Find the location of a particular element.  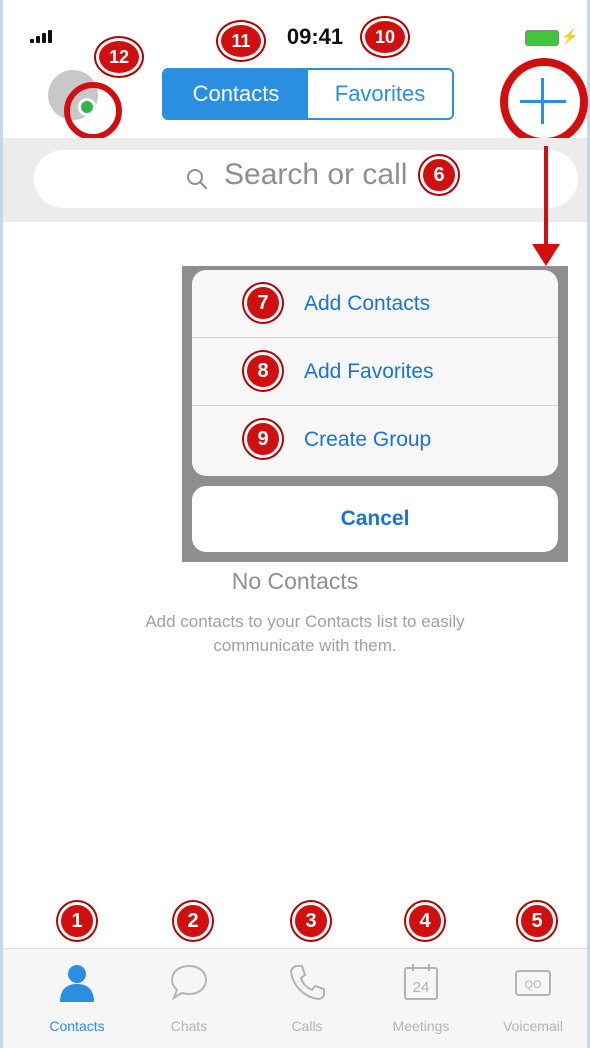

annotation-badge-5: 5 is located at coordinates (537, 921).